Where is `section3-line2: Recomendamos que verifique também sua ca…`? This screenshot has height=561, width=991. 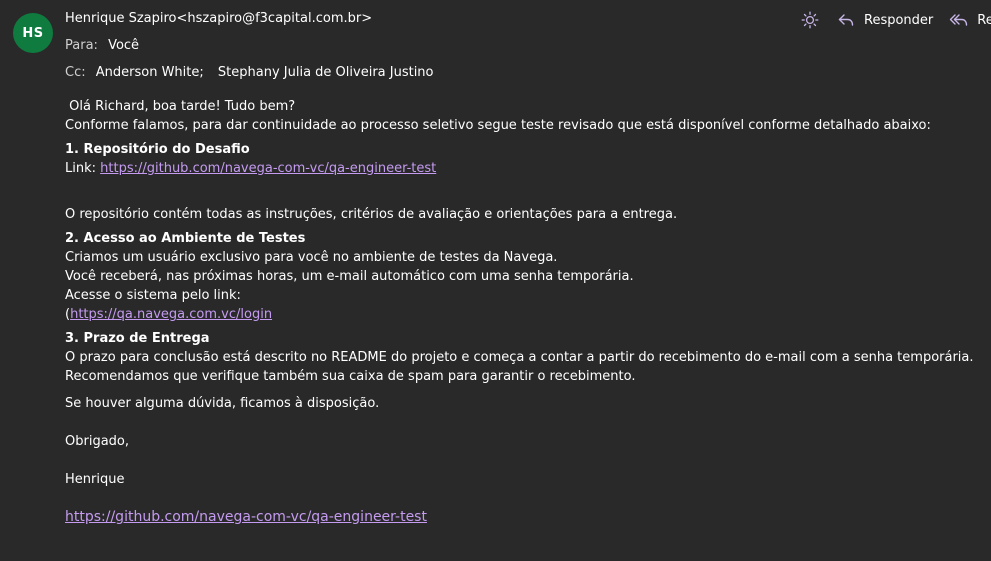
section3-line2: Recomendamos que verifique também sua ca… is located at coordinates (350, 376).